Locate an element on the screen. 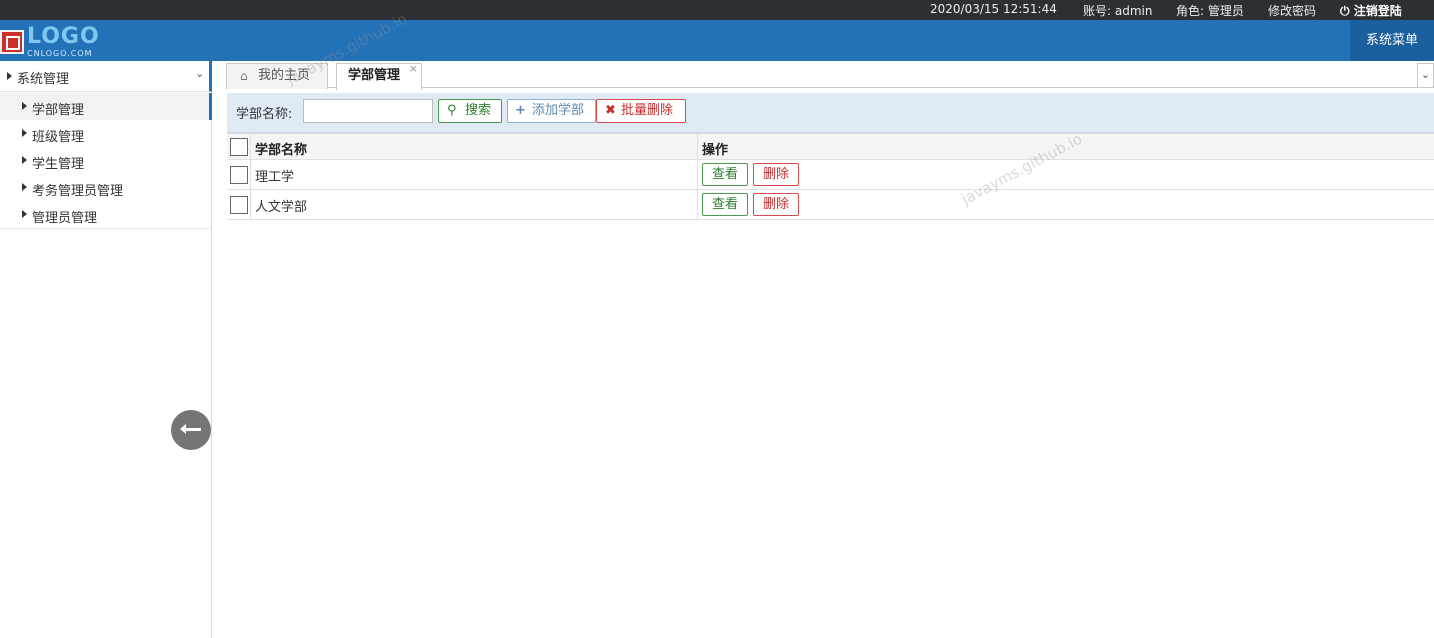 Image resolution: width=1434 pixels, height=638 pixels. home-icon: ⌂ is located at coordinates (244, 76).